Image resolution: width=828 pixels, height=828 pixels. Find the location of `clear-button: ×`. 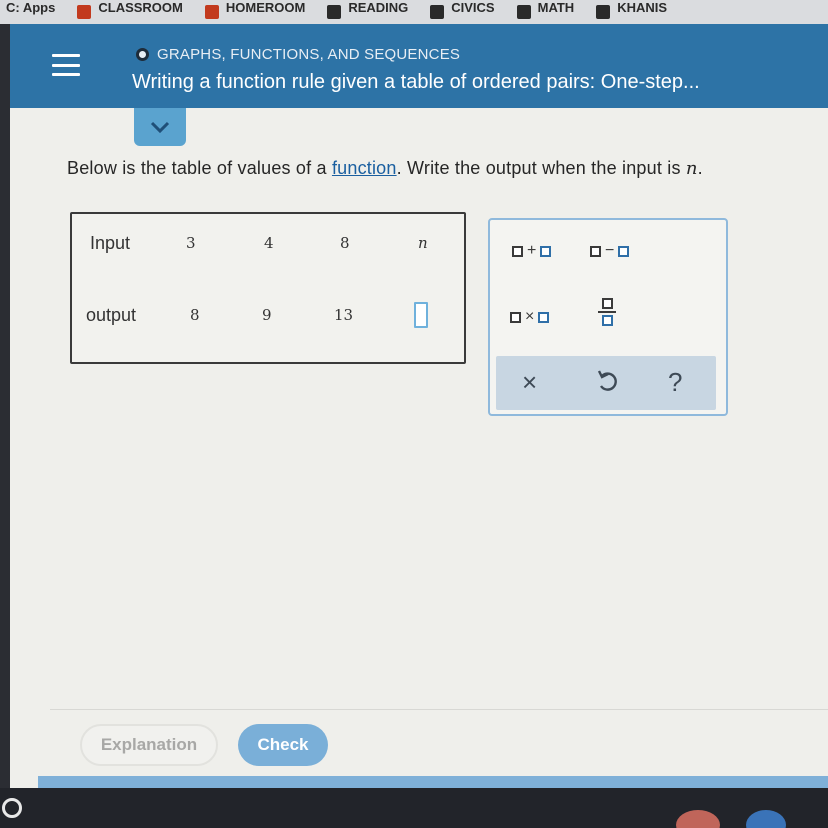

clear-button: × is located at coordinates (529, 382).